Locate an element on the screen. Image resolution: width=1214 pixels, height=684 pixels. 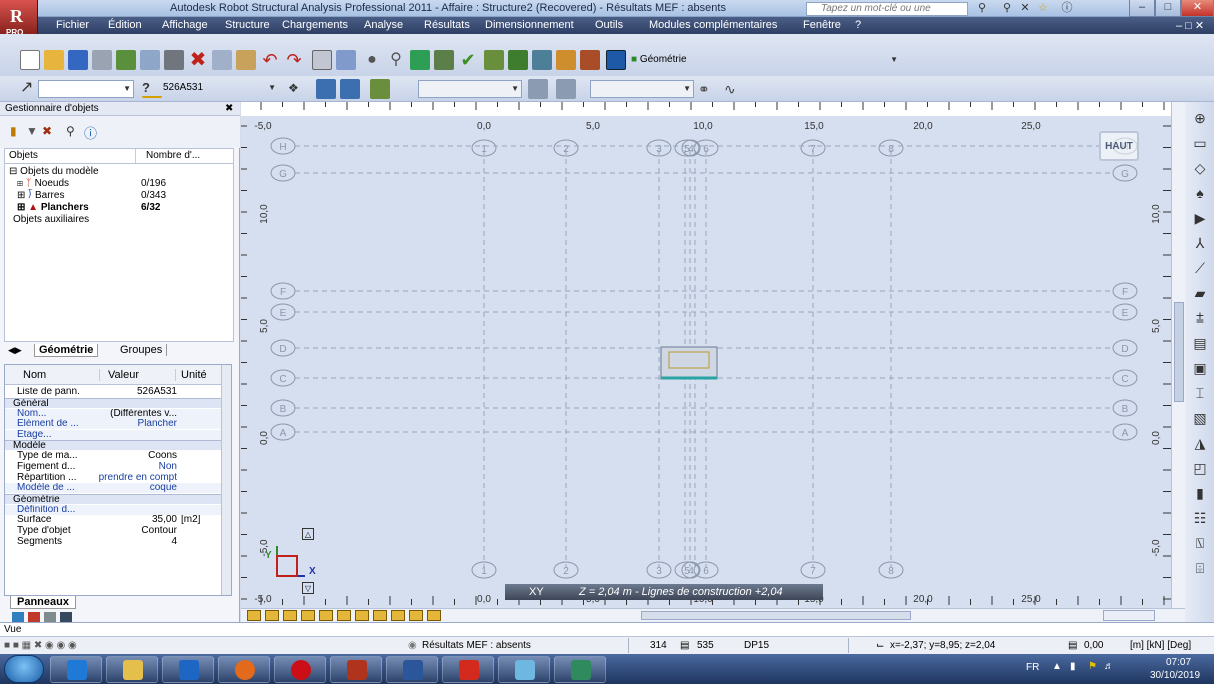
print-preview-icon is located at coordinates (150, 60).